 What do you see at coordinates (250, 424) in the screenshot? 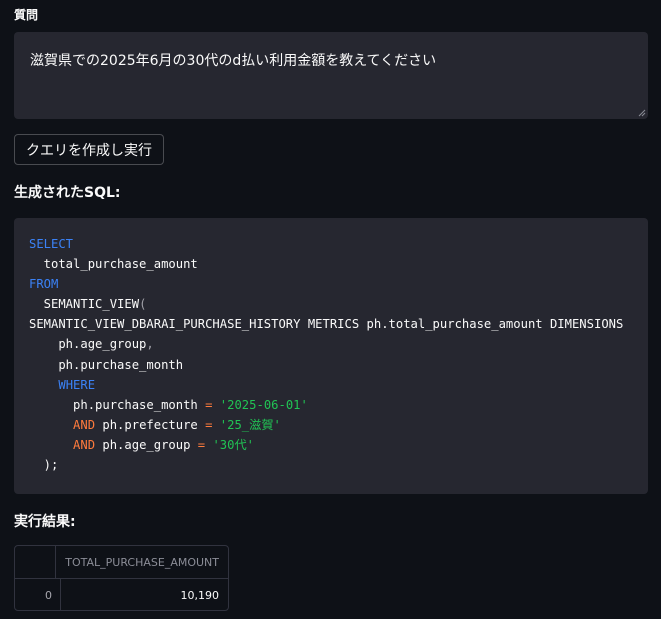
I see `sql-token: '25_滋賀'` at bounding box center [250, 424].